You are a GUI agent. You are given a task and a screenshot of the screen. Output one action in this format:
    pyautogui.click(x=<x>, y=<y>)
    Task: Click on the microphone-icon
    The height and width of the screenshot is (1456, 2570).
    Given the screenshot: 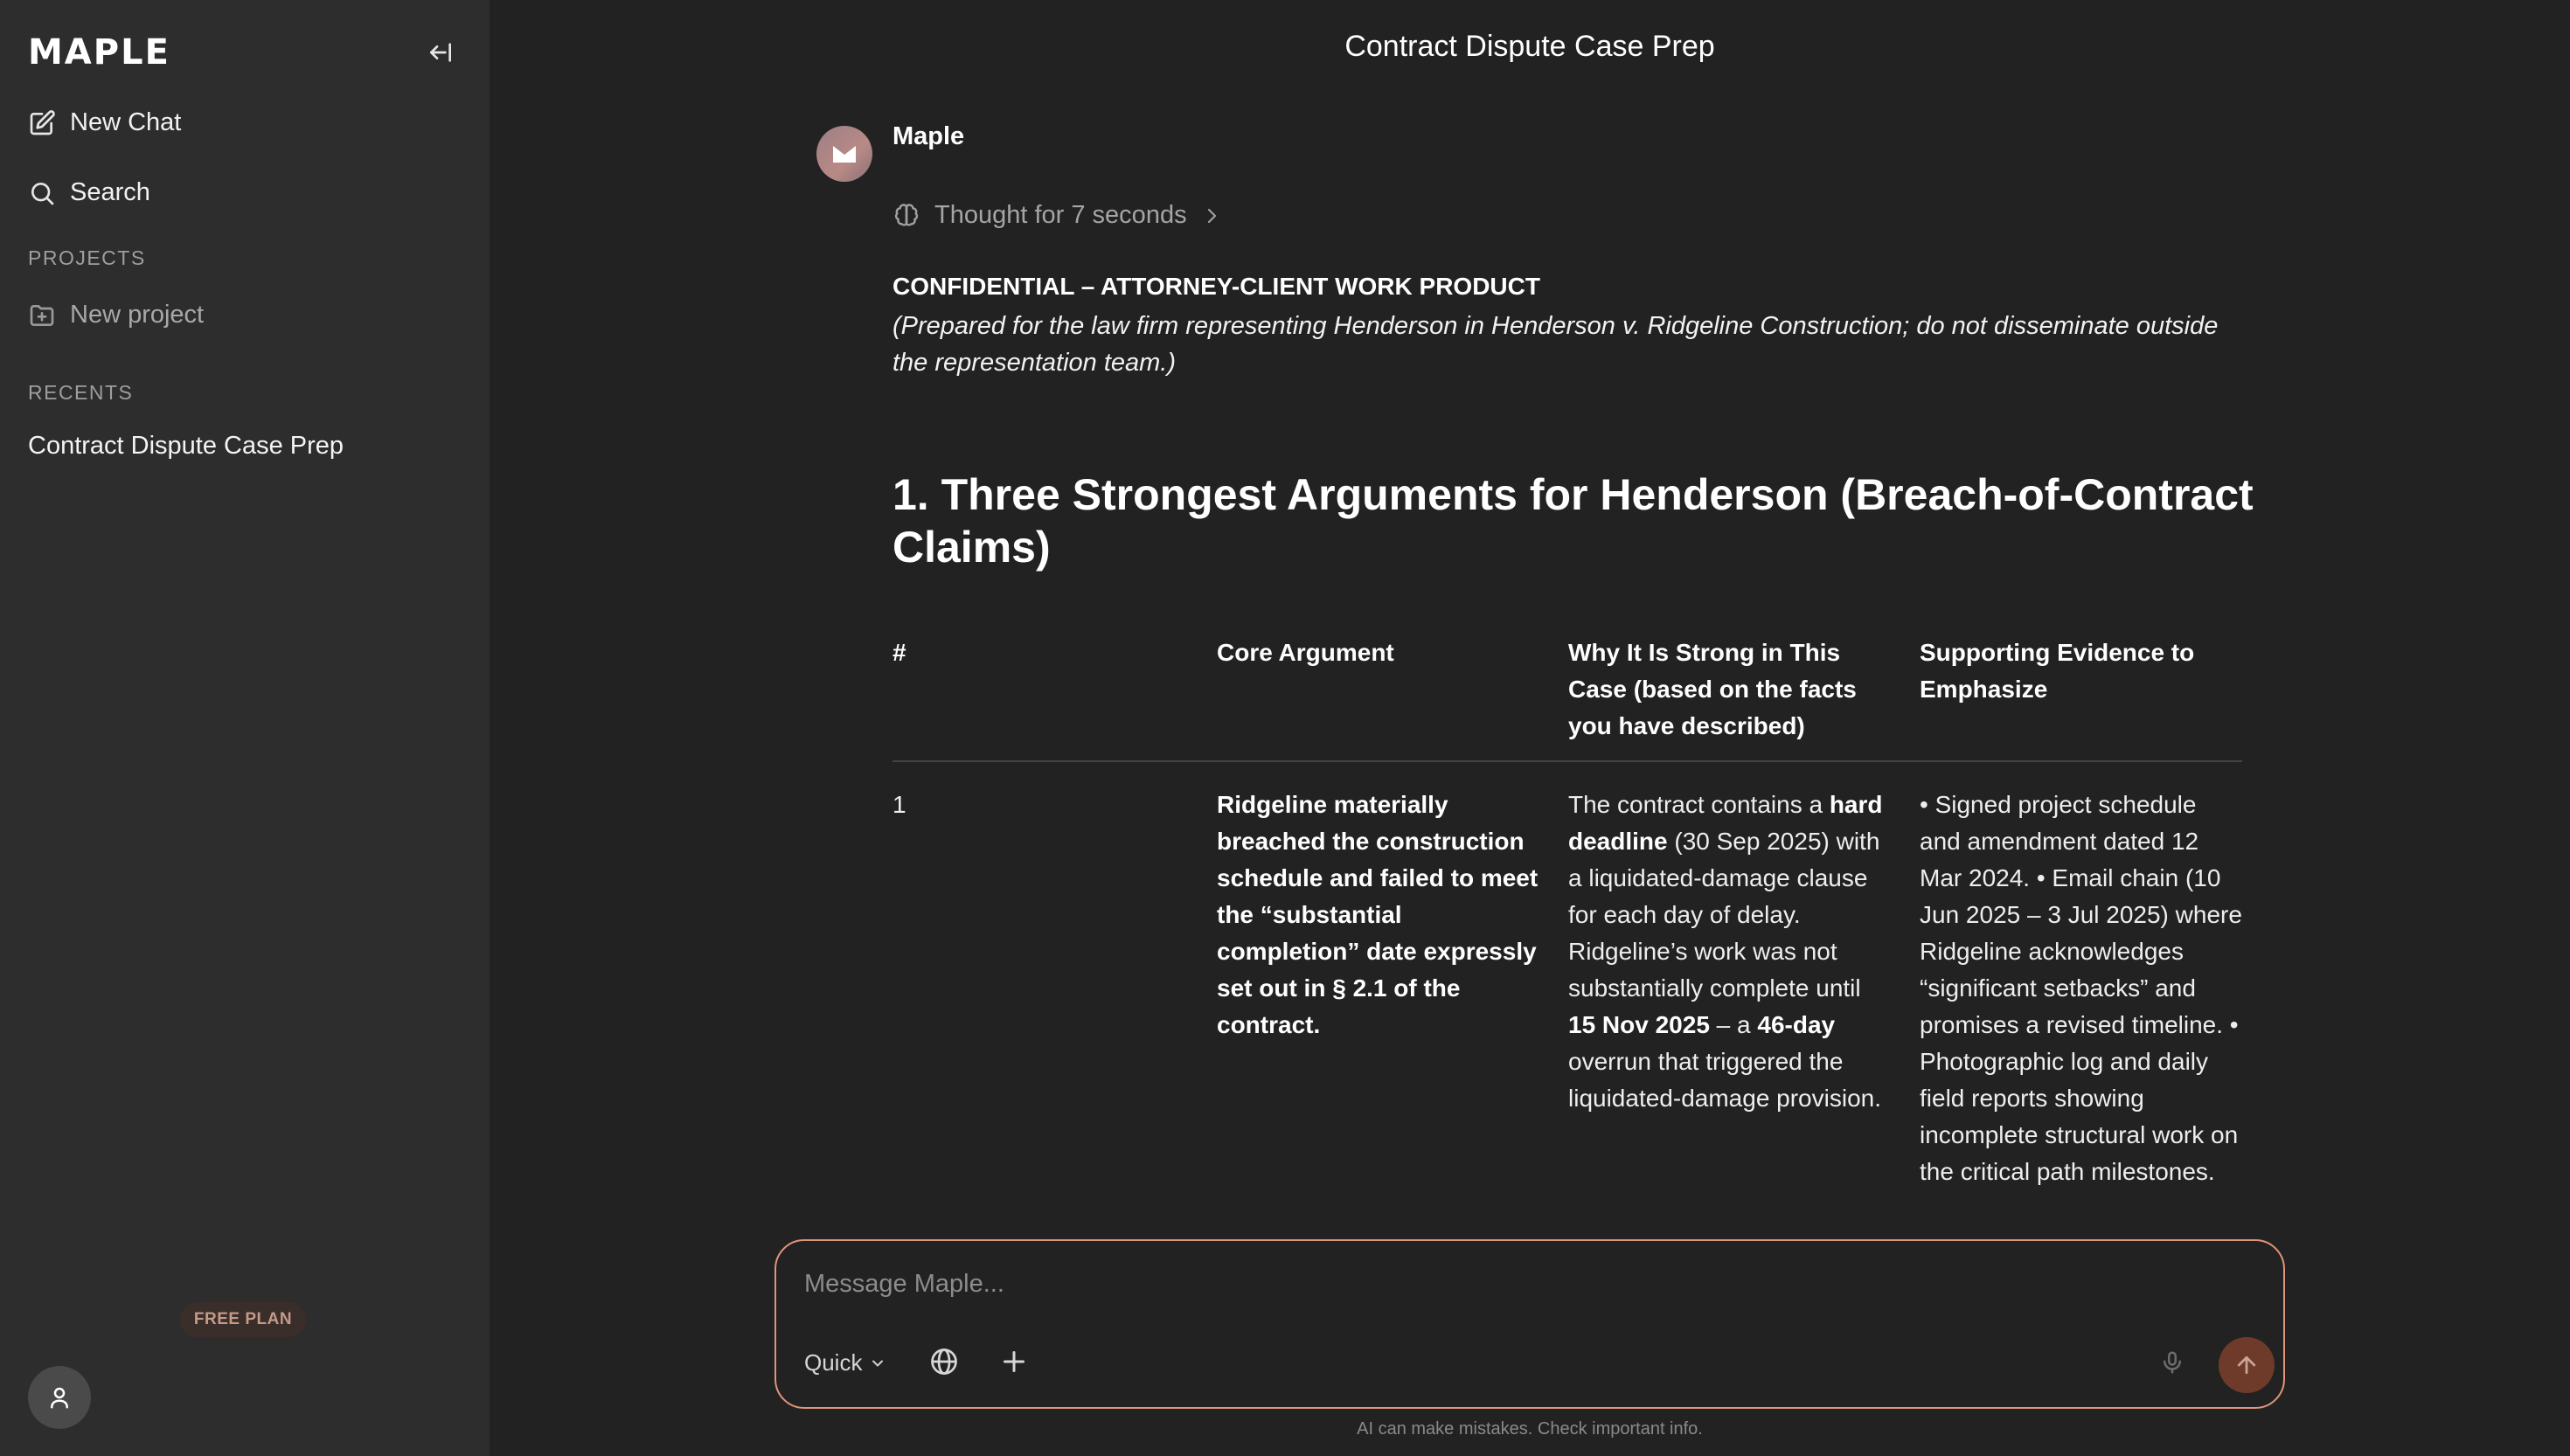 What is the action you would take?
    pyautogui.click(x=2172, y=1362)
    